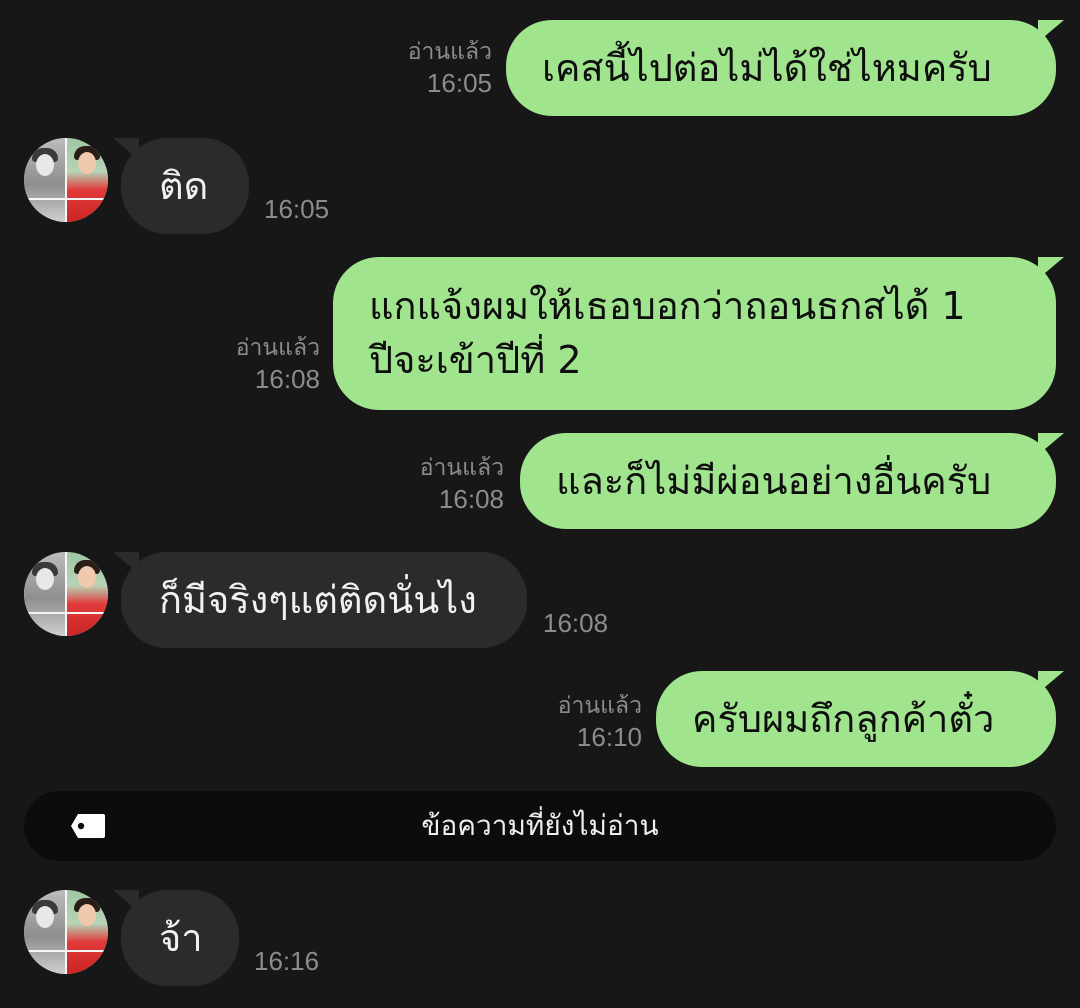 The image size is (1080, 1008). What do you see at coordinates (184, 186) in the screenshot?
I see `message-text: ติด` at bounding box center [184, 186].